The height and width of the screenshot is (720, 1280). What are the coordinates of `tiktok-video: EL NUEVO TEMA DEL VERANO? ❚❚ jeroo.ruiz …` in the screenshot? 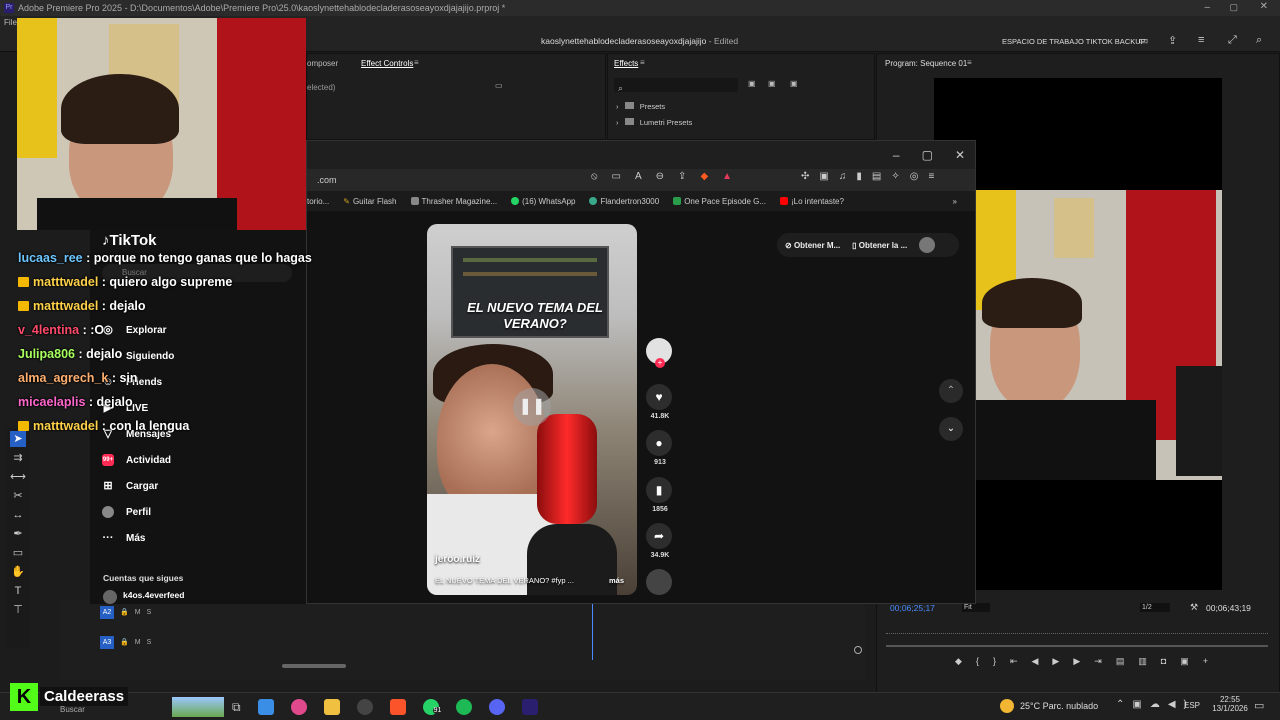 It's located at (532, 409).